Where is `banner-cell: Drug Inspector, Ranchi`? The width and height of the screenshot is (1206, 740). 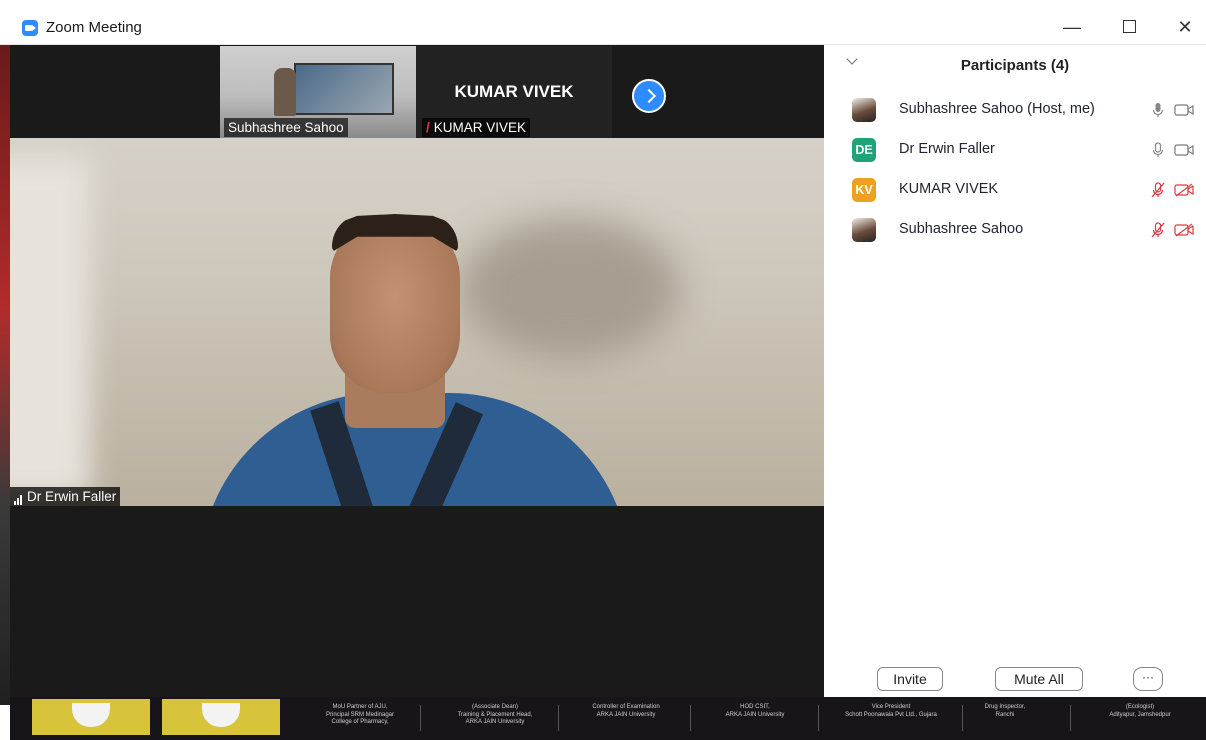 banner-cell: Drug Inspector, Ranchi is located at coordinates (1005, 711).